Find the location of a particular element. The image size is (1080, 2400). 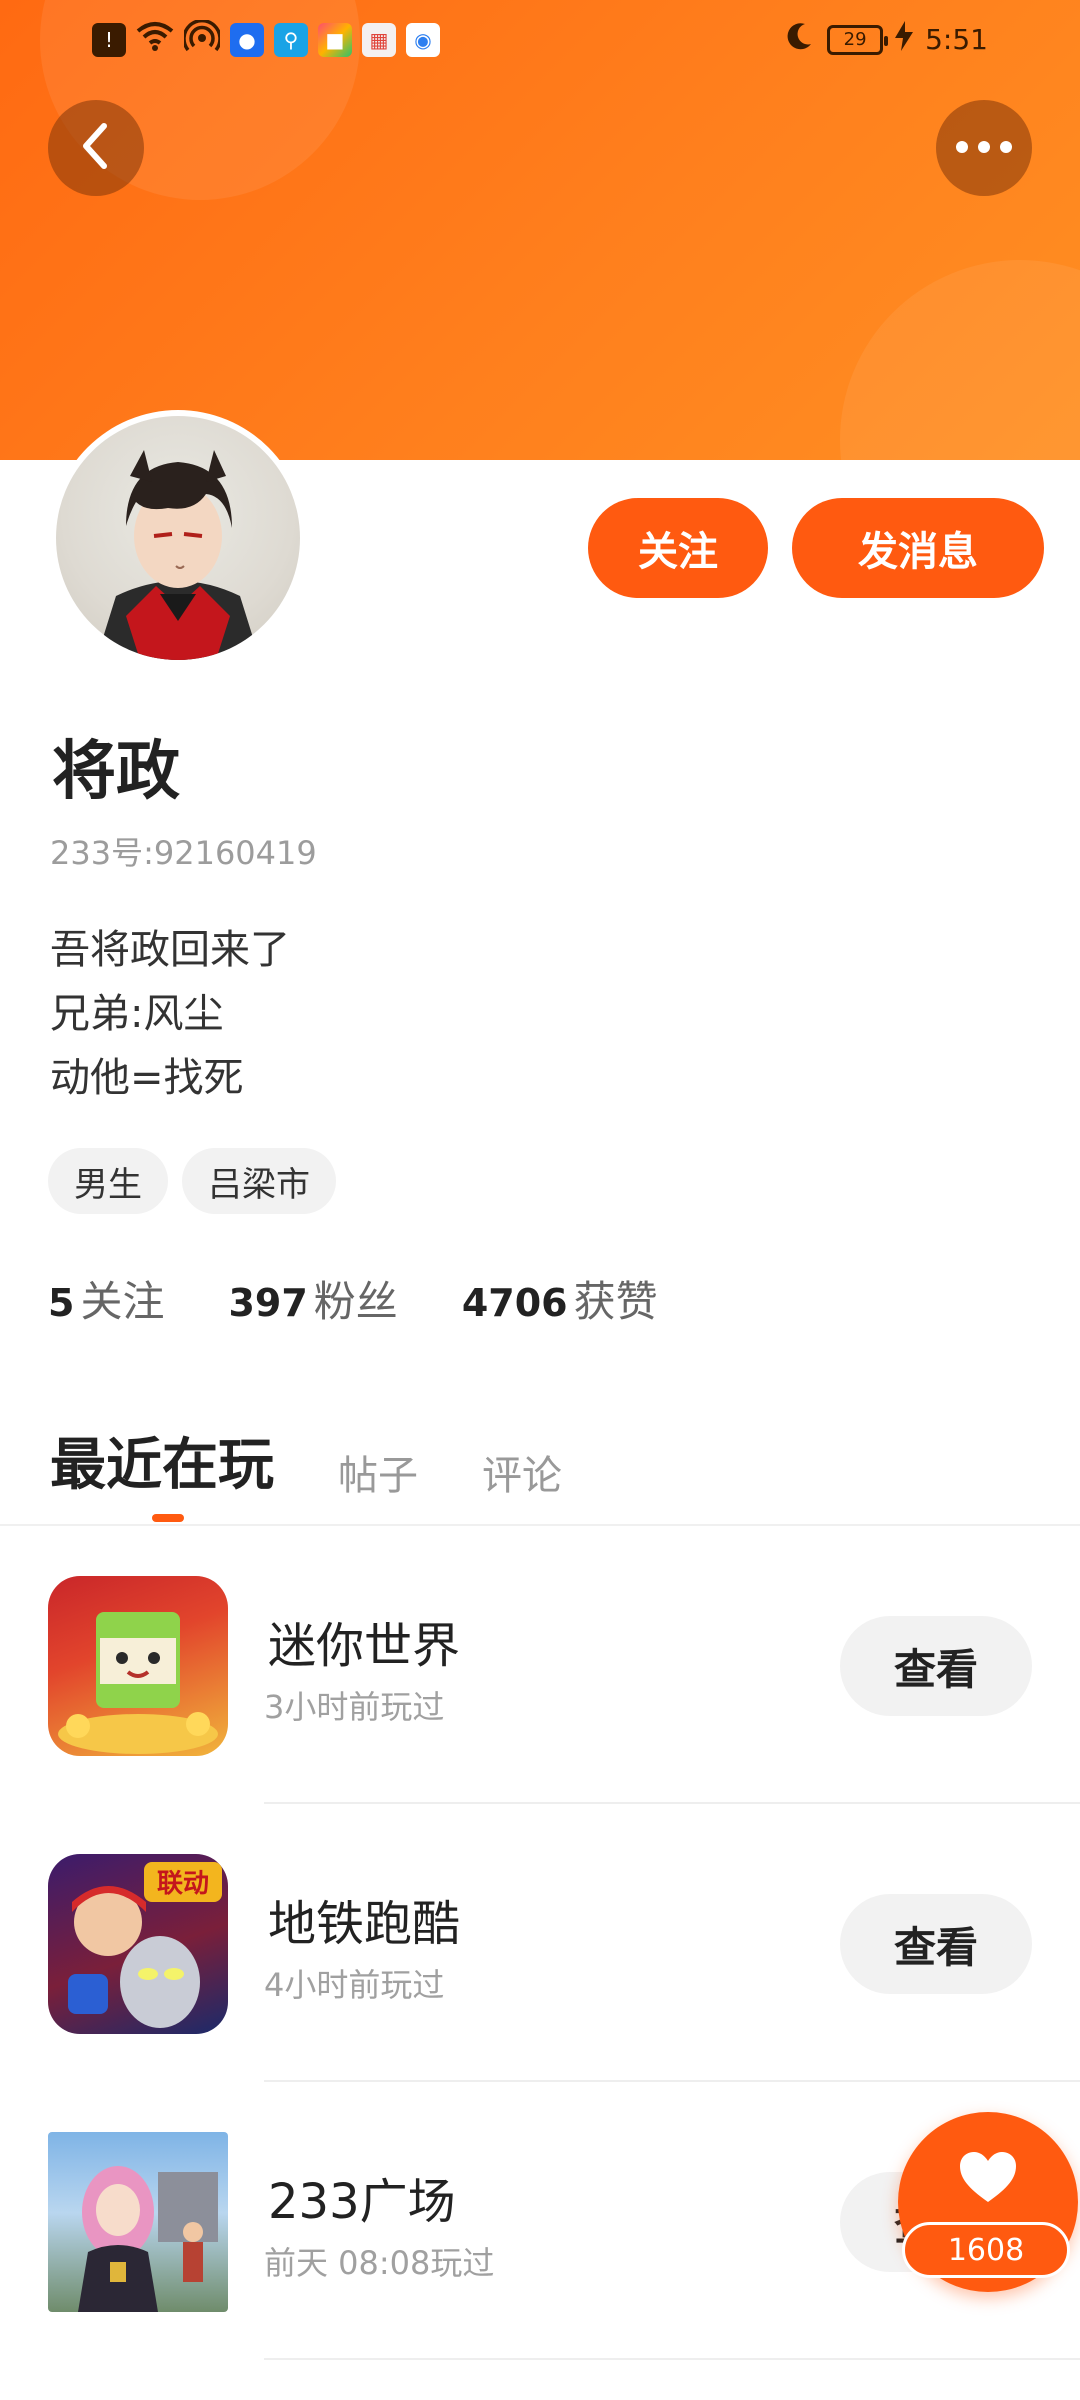

like-count: 1608 is located at coordinates (986, 2250).